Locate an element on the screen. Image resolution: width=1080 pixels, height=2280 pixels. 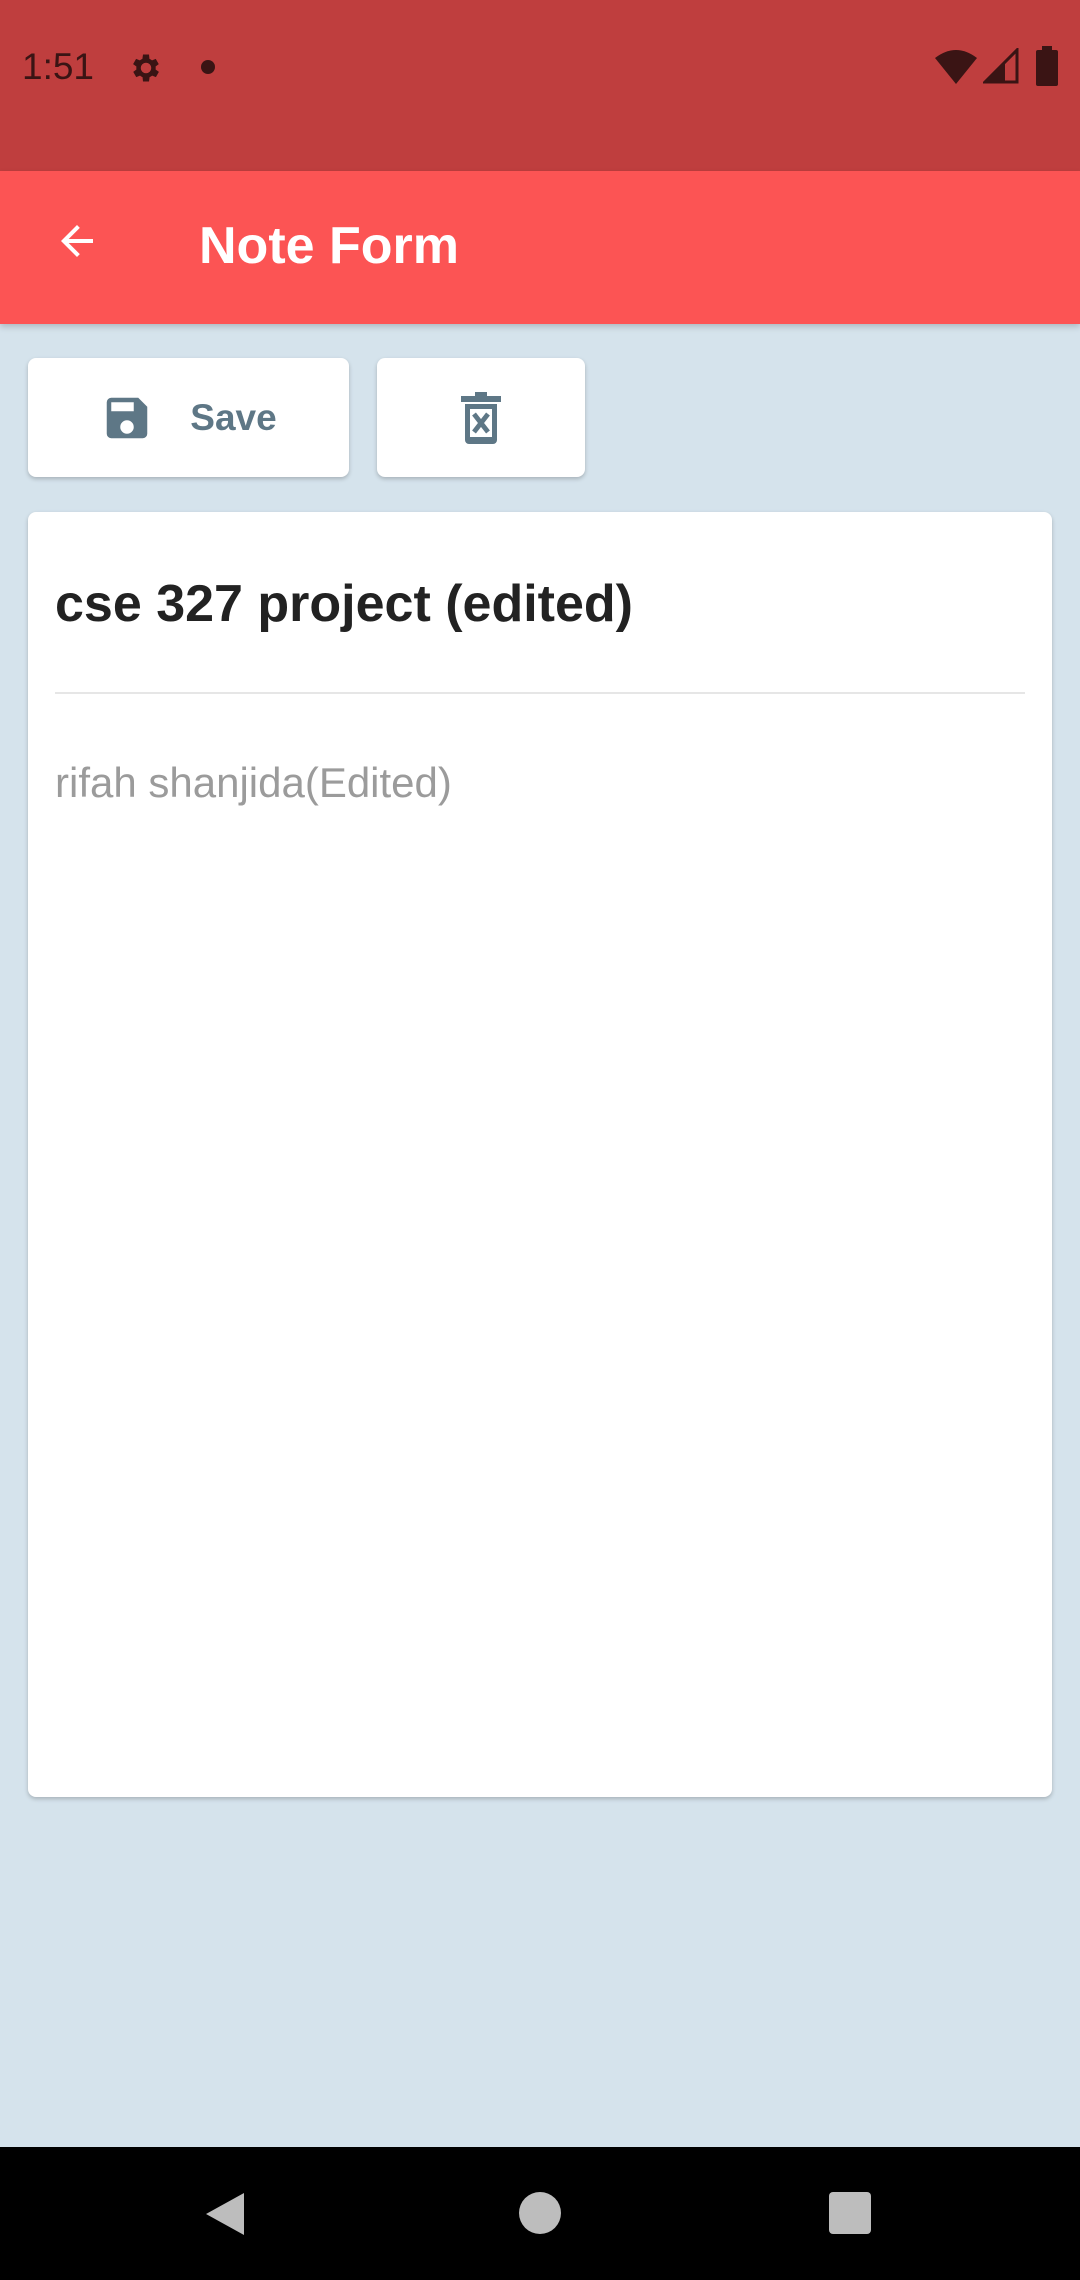
note-title-field: cse 327 project (edited) is located at coordinates (344, 604).